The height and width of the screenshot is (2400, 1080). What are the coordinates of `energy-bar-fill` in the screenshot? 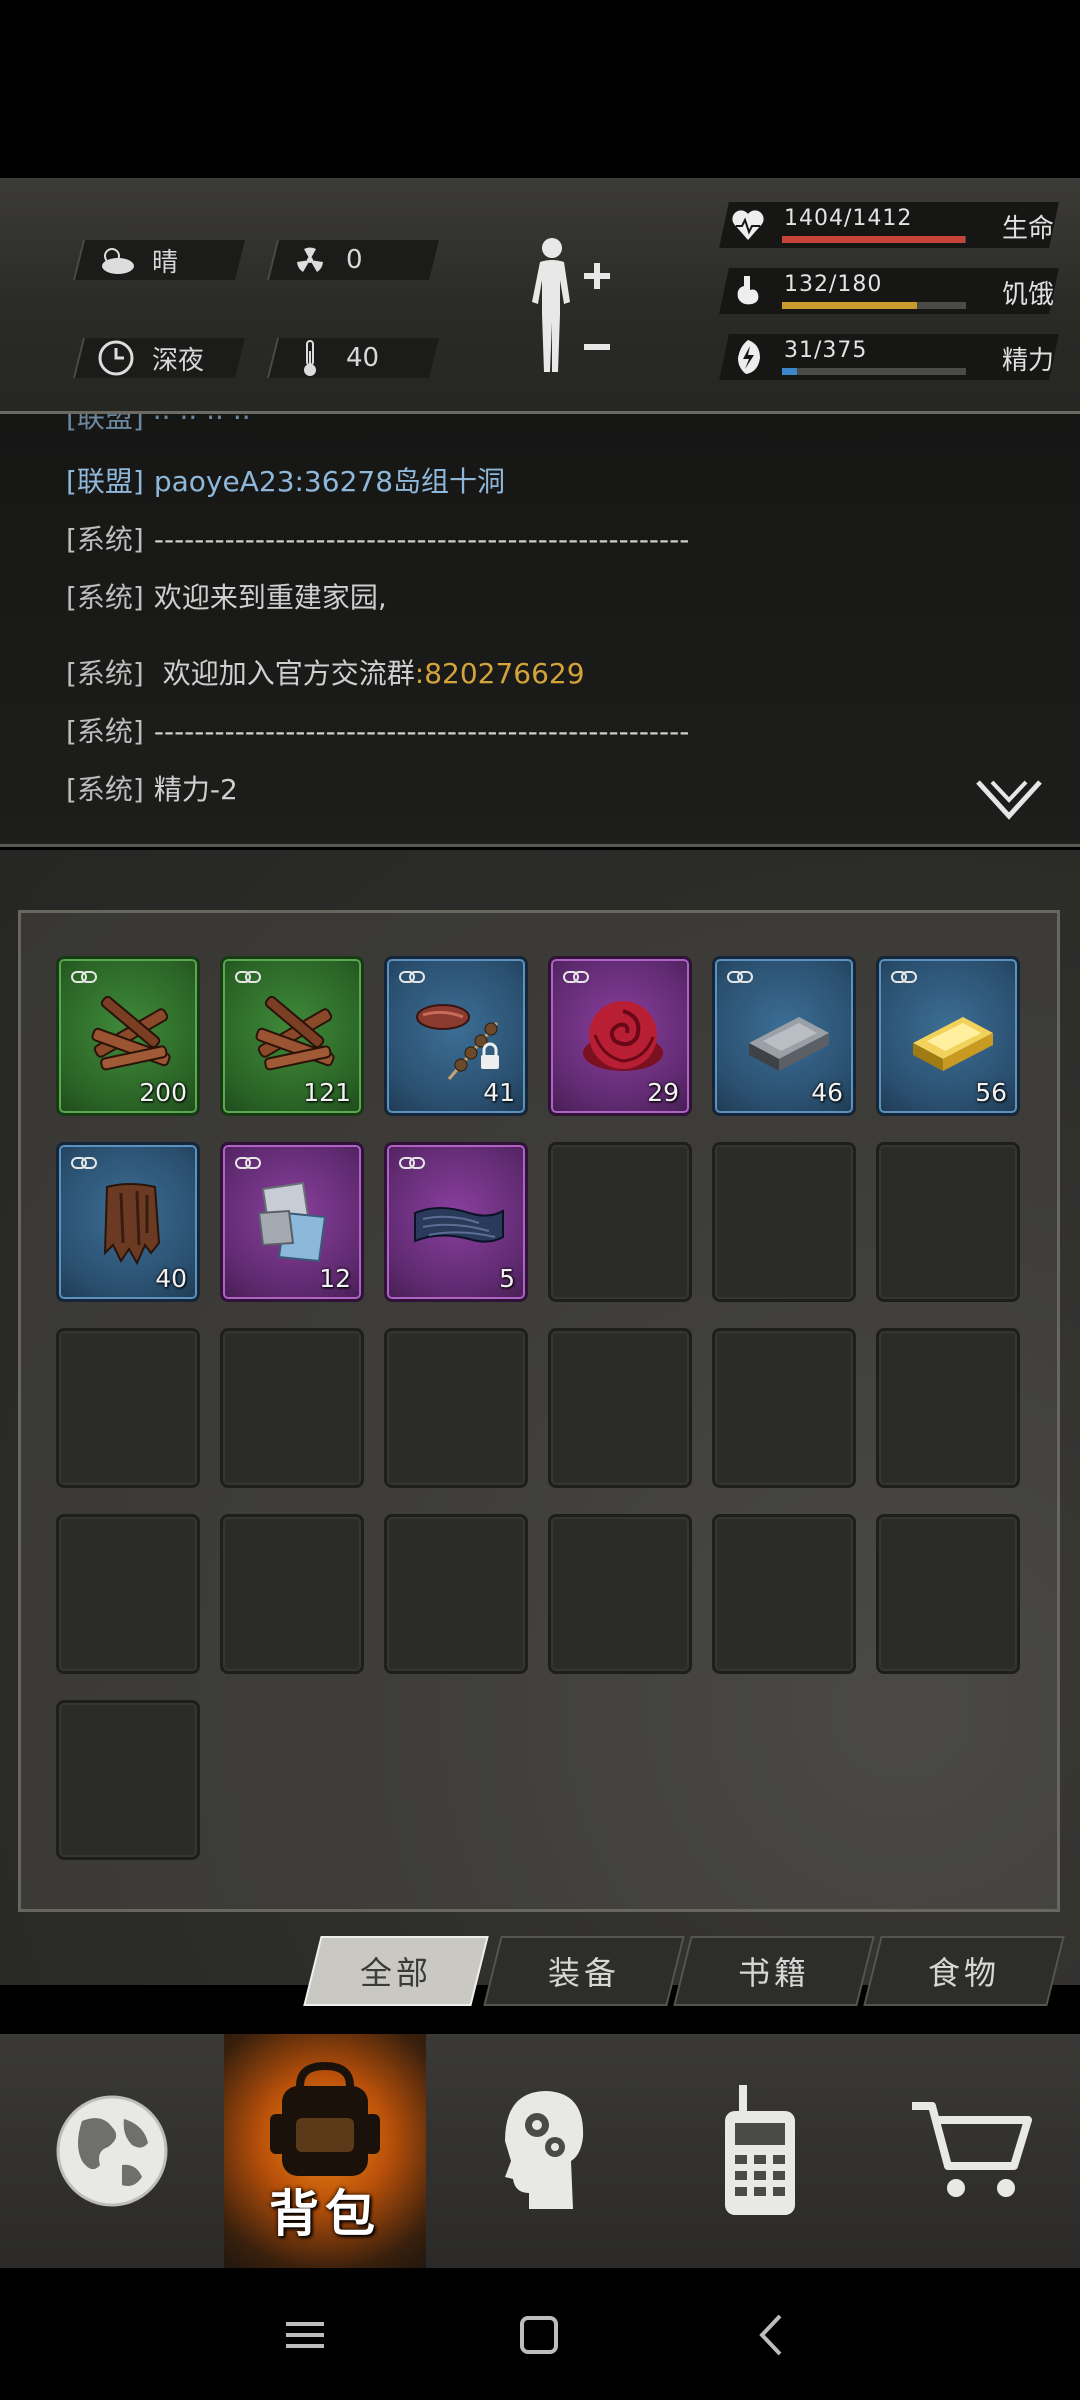 It's located at (790, 371).